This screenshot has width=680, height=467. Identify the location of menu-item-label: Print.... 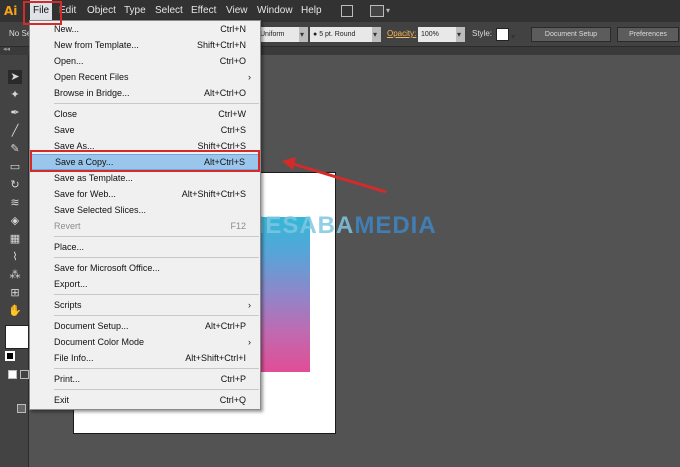
(67, 379).